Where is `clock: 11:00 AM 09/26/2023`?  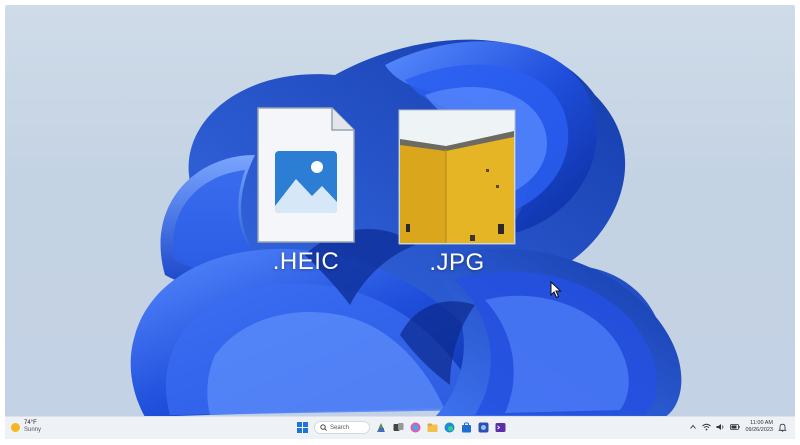
clock: 11:00 AM 09/26/2023 is located at coordinates (759, 427).